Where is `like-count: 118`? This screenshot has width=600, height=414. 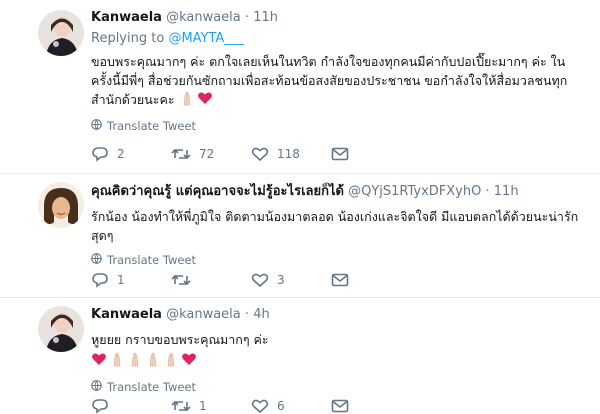 like-count: 118 is located at coordinates (288, 154).